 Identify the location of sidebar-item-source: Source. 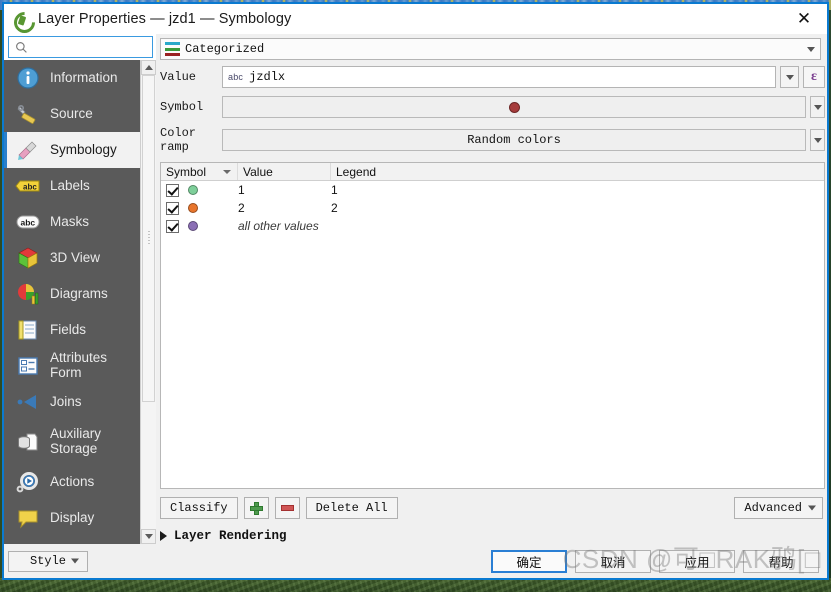
(72, 114).